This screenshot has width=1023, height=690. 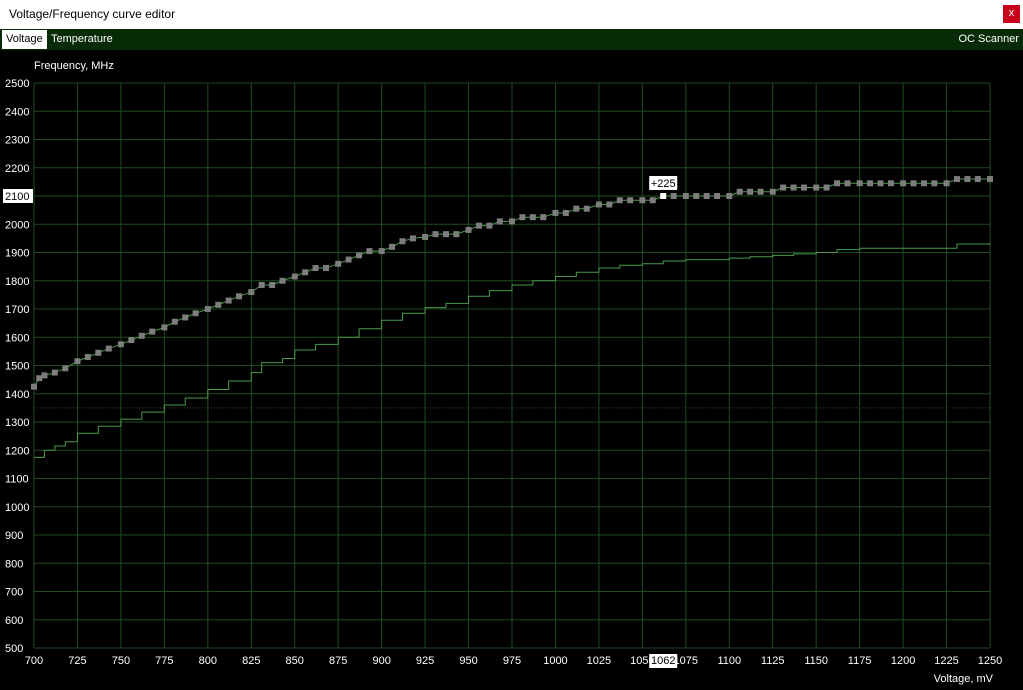 I want to click on x-tick-label: 1000, so click(x=555, y=661).